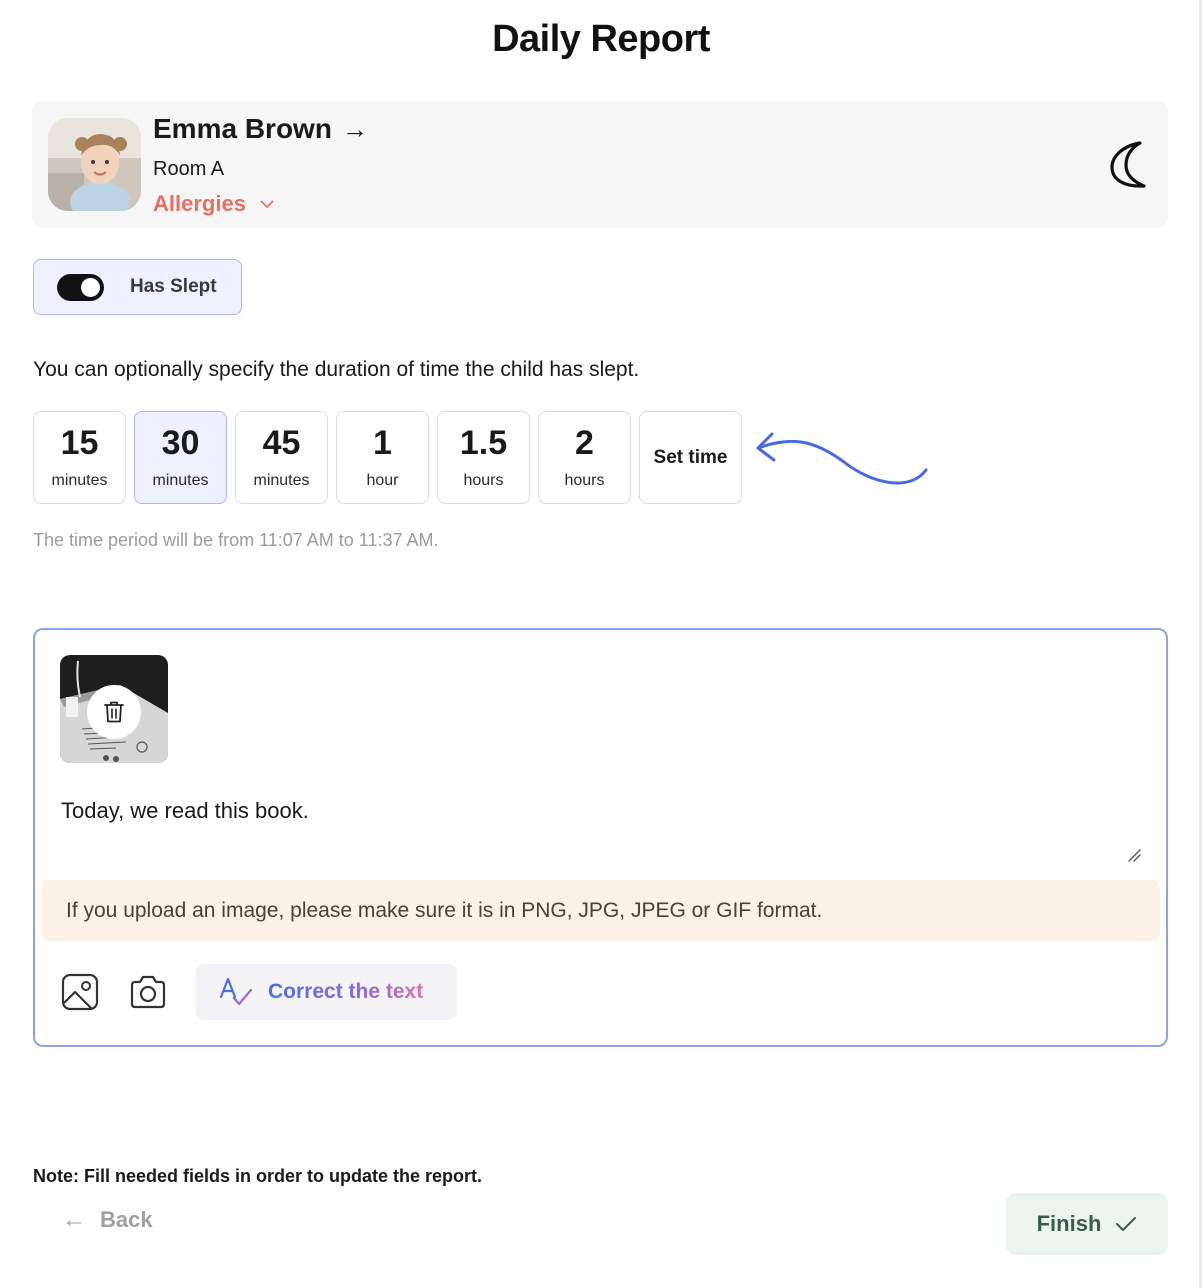 This screenshot has width=1202, height=1288. What do you see at coordinates (382, 480) in the screenshot?
I see `duration-unit: hour` at bounding box center [382, 480].